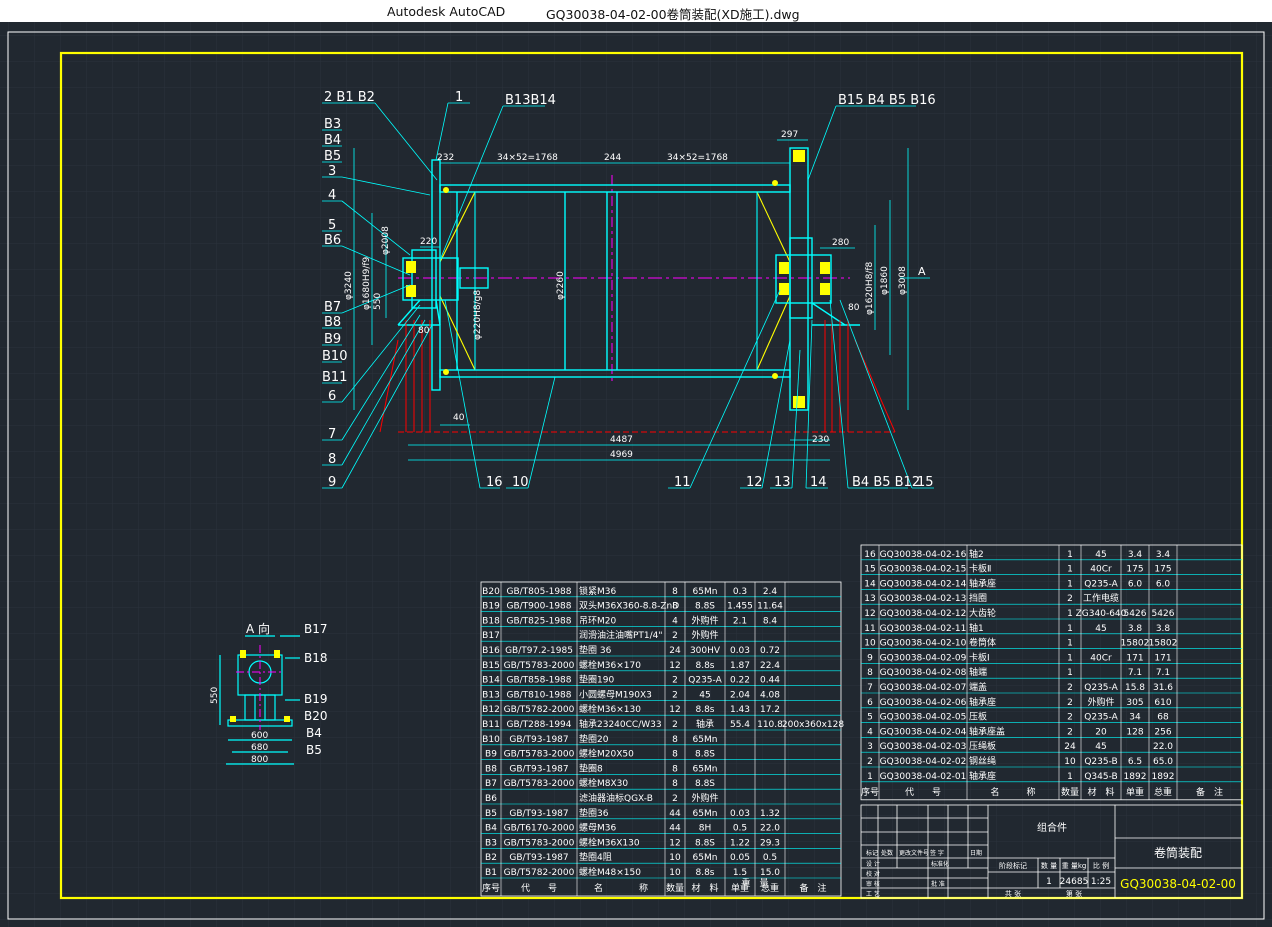  Describe the element at coordinates (675, 858) in the screenshot. I see `bom-left-cell: 10` at that location.